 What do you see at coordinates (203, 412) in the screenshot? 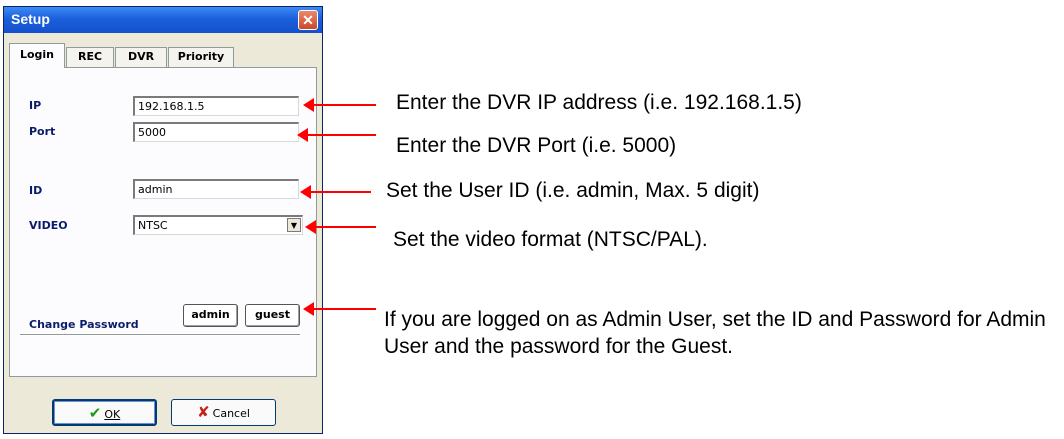
I see `x-icon: ✘` at bounding box center [203, 412].